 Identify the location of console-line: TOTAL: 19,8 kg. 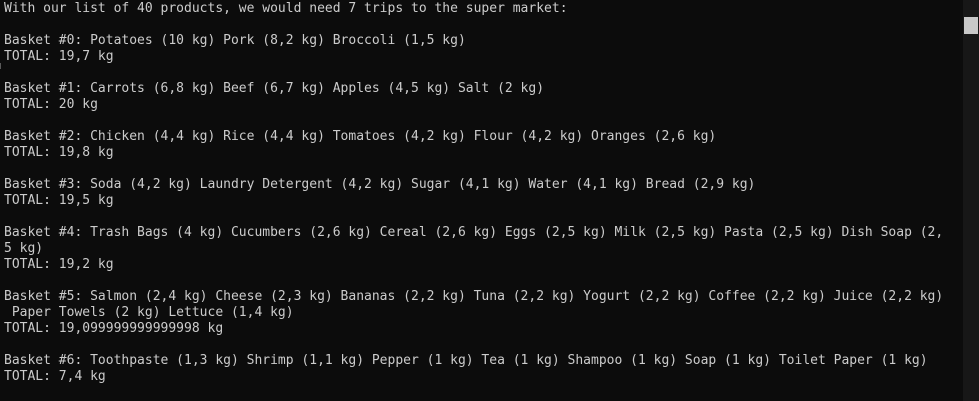
(59, 152).